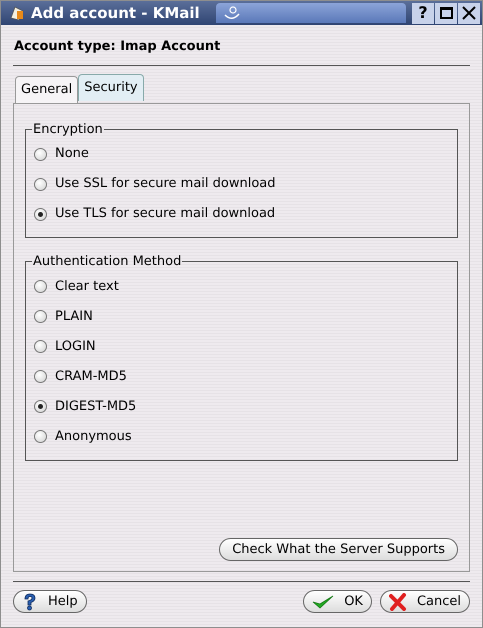  I want to click on radio-option: Use TLS for secure mail download, so click(241, 214).